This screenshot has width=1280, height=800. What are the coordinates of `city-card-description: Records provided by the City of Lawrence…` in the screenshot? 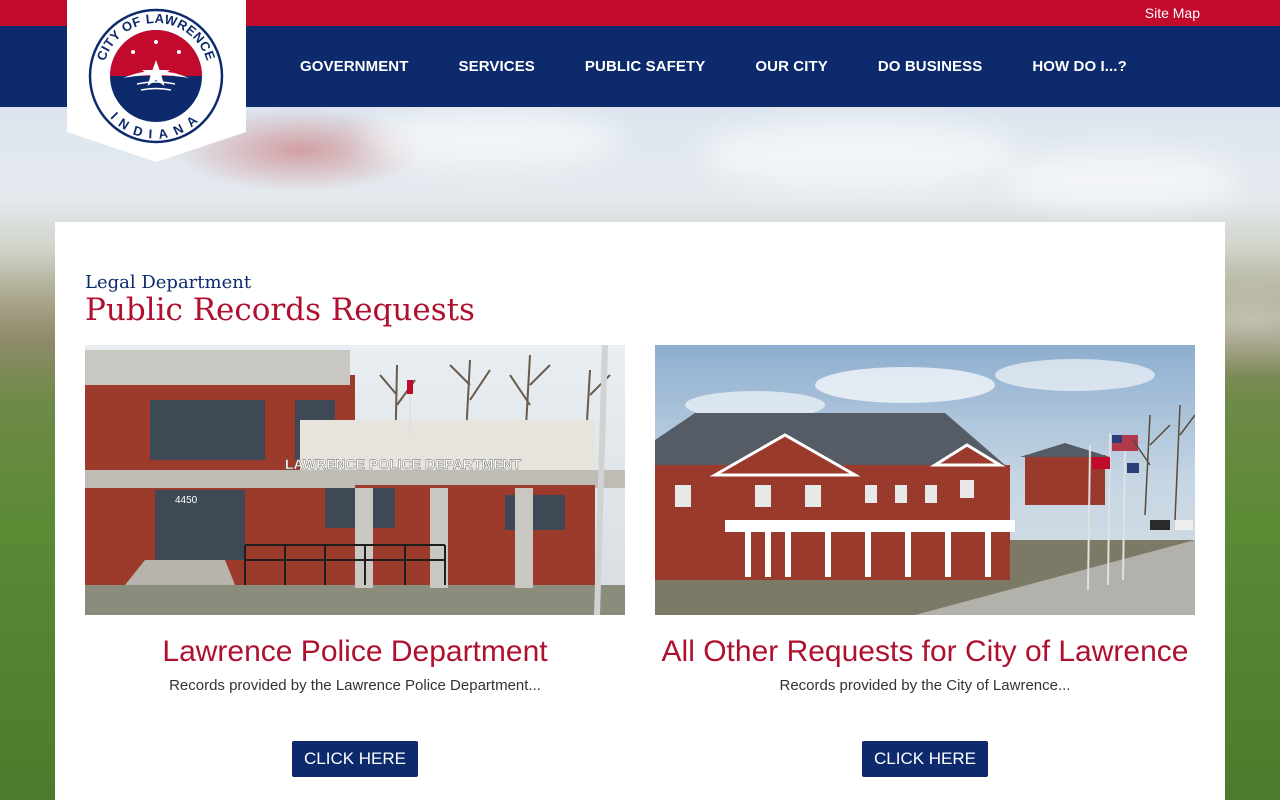 It's located at (925, 685).